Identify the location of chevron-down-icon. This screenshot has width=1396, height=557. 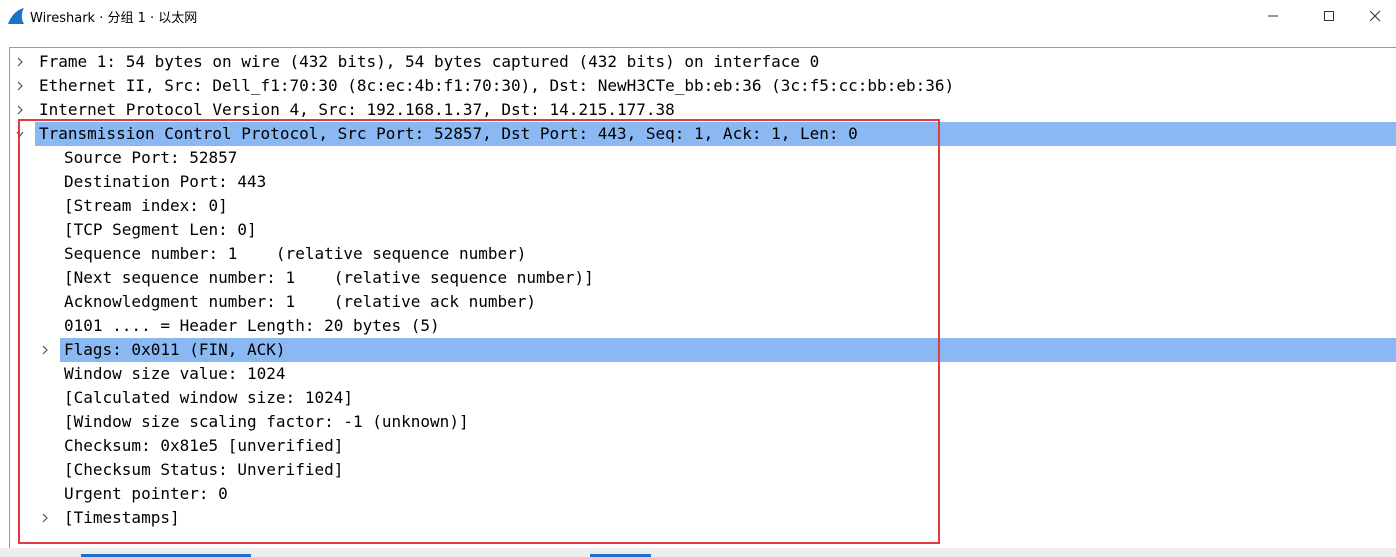
(20, 134).